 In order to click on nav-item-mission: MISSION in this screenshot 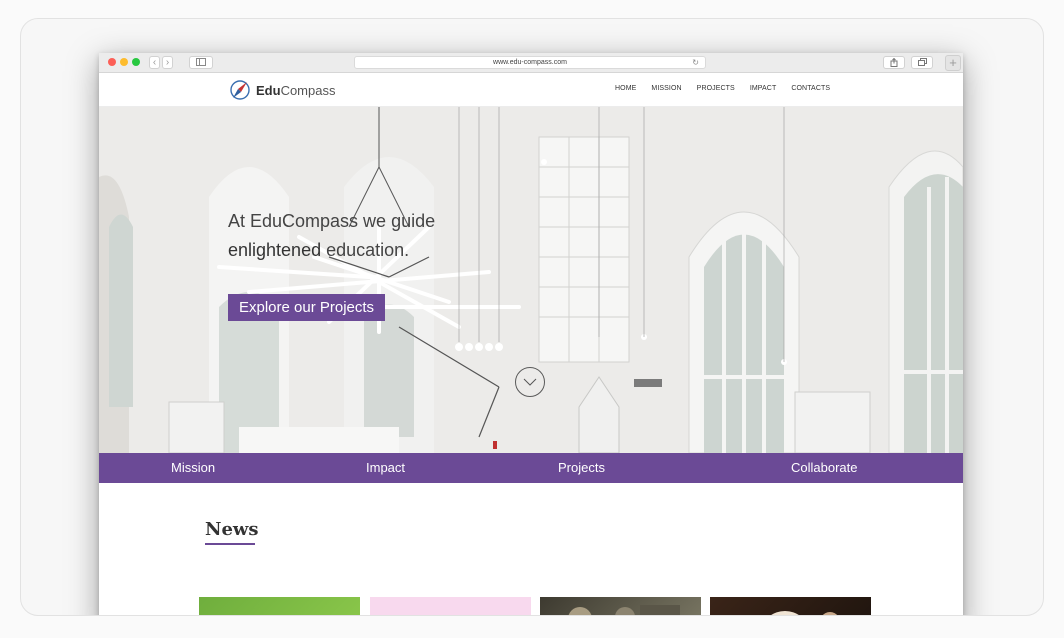, I will do `click(666, 88)`.